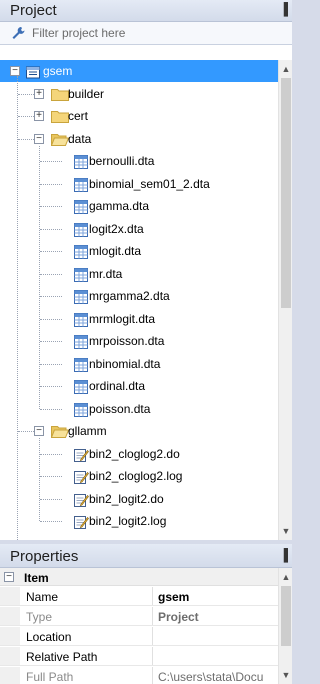  Describe the element at coordinates (139, 94) in the screenshot. I see `tree-folder-builder: + builder` at that location.